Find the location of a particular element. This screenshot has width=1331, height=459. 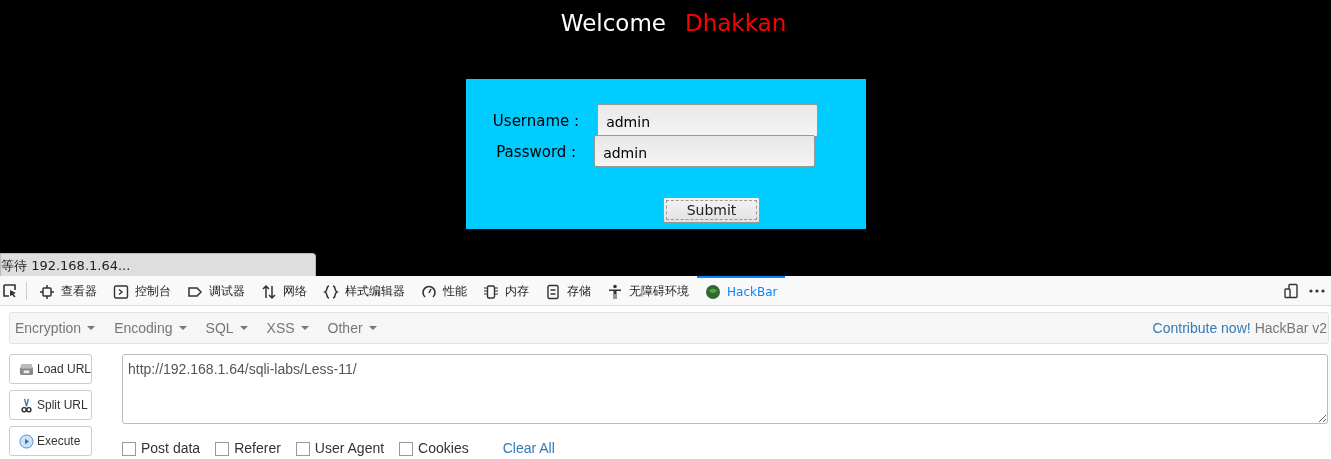

gauge-icon is located at coordinates (429, 291).